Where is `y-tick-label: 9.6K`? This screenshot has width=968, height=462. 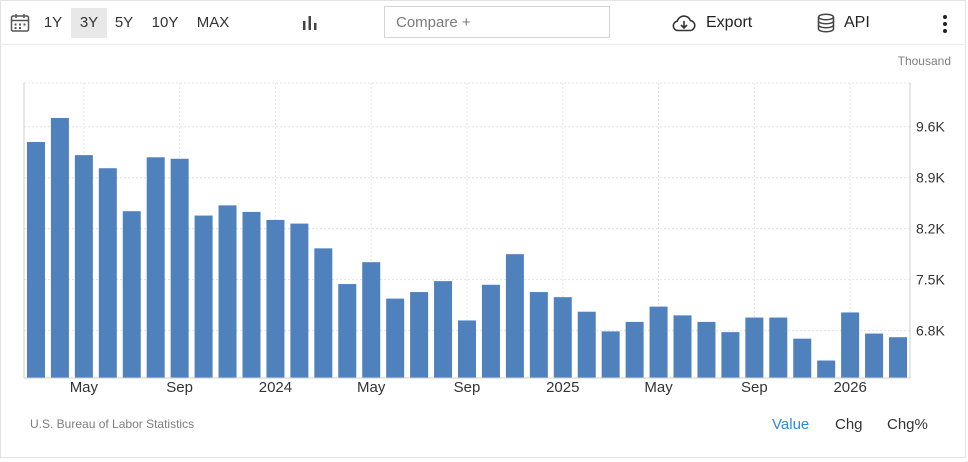 y-tick-label: 9.6K is located at coordinates (930, 127).